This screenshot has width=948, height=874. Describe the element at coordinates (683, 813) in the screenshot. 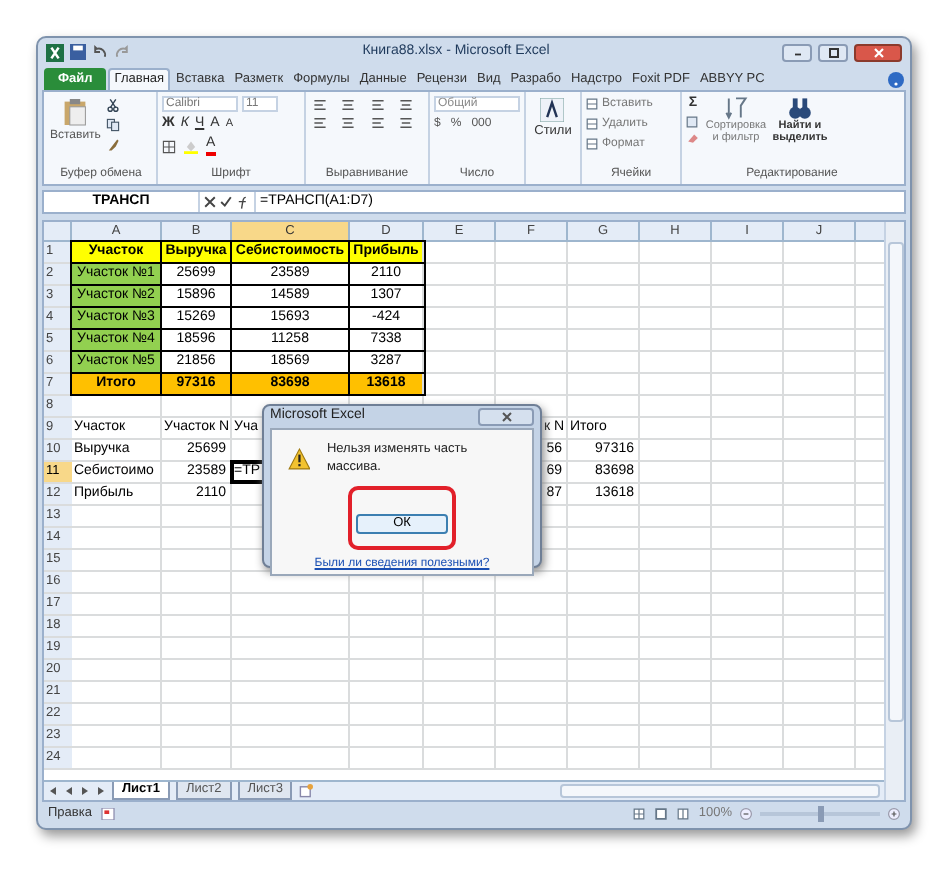

I see `page-break-icon` at that location.